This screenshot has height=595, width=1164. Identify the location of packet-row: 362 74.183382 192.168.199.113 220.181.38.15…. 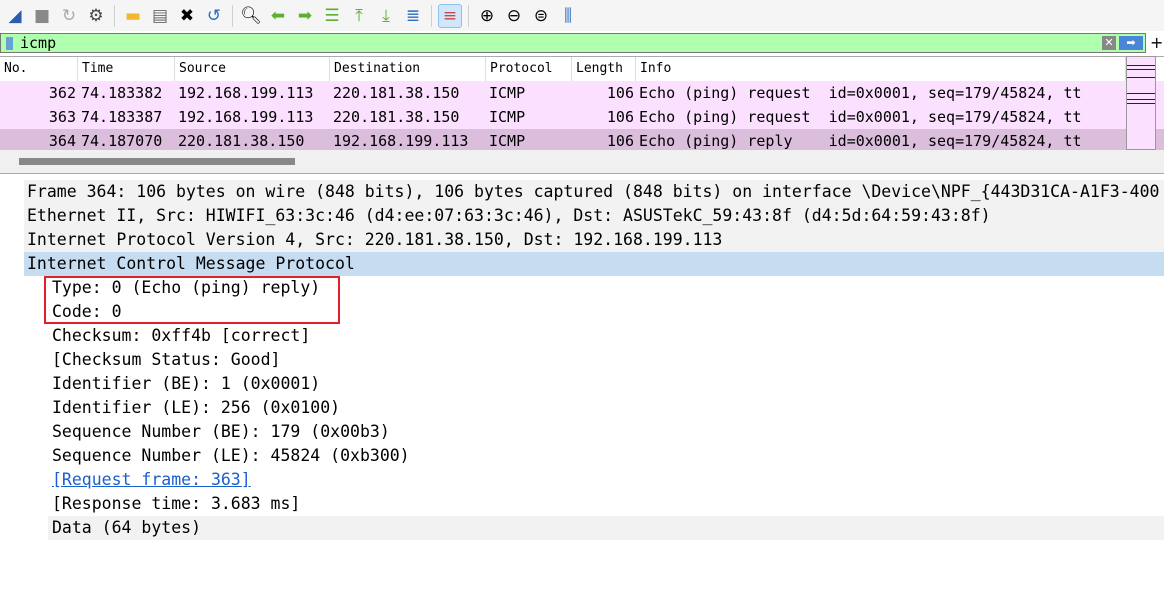
(582, 93).